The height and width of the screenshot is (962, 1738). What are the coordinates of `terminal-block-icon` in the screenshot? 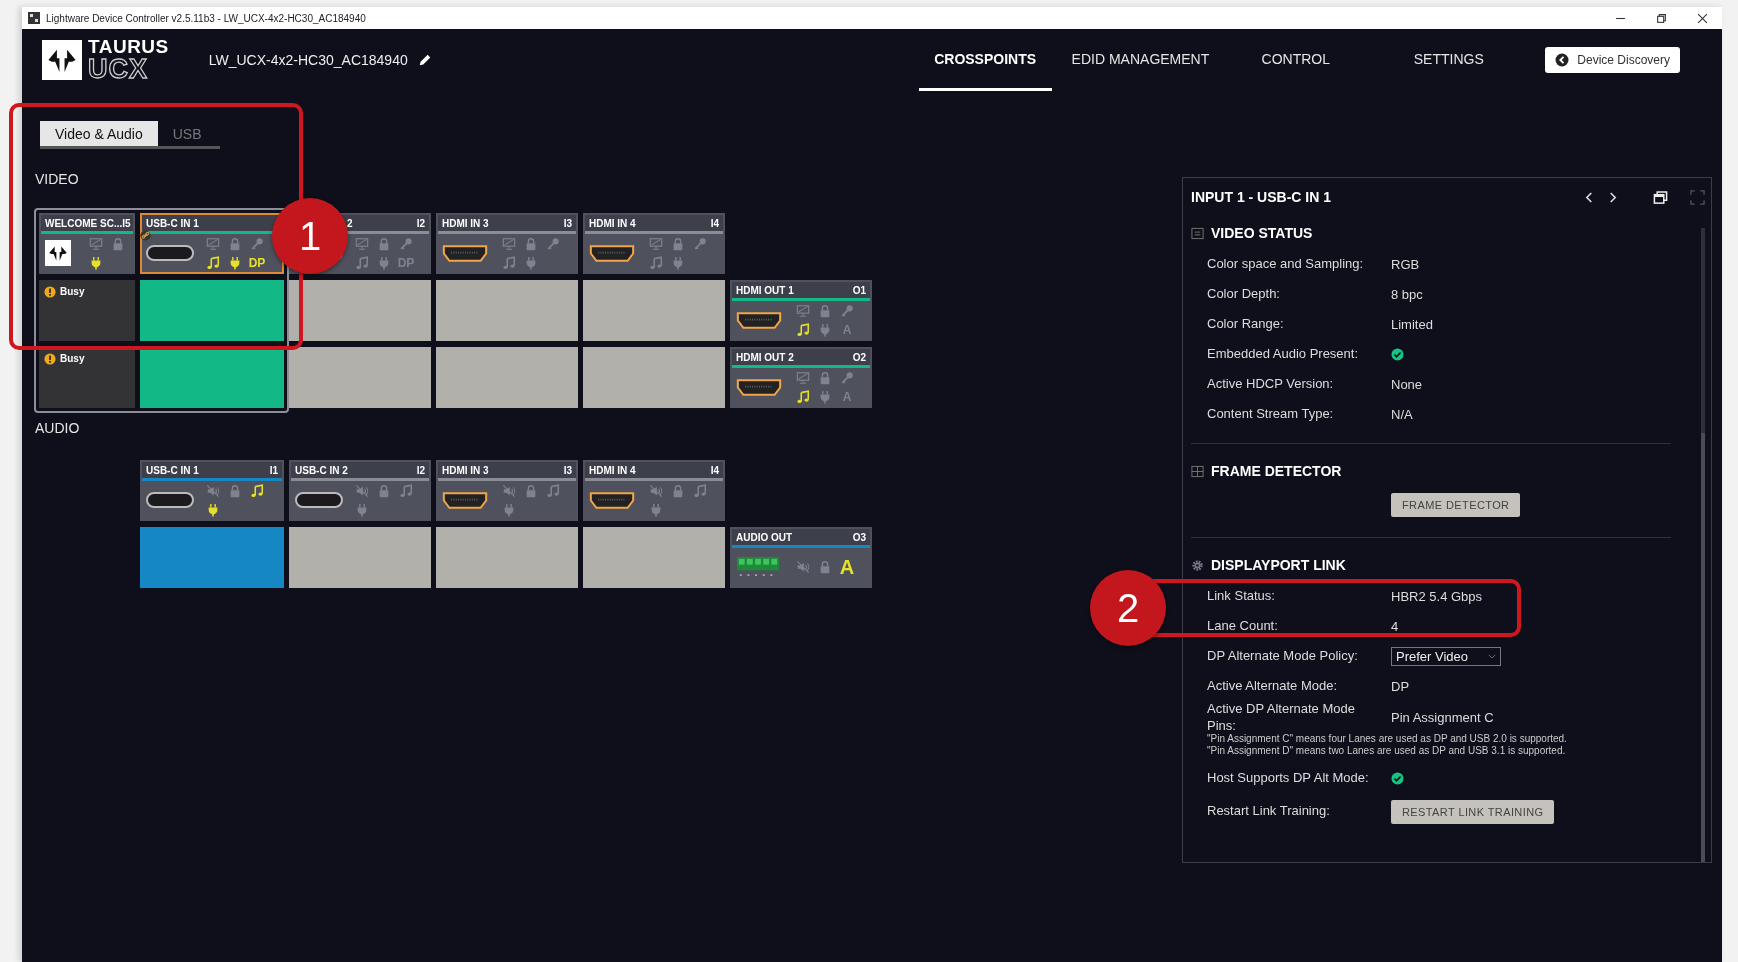 It's located at (758, 567).